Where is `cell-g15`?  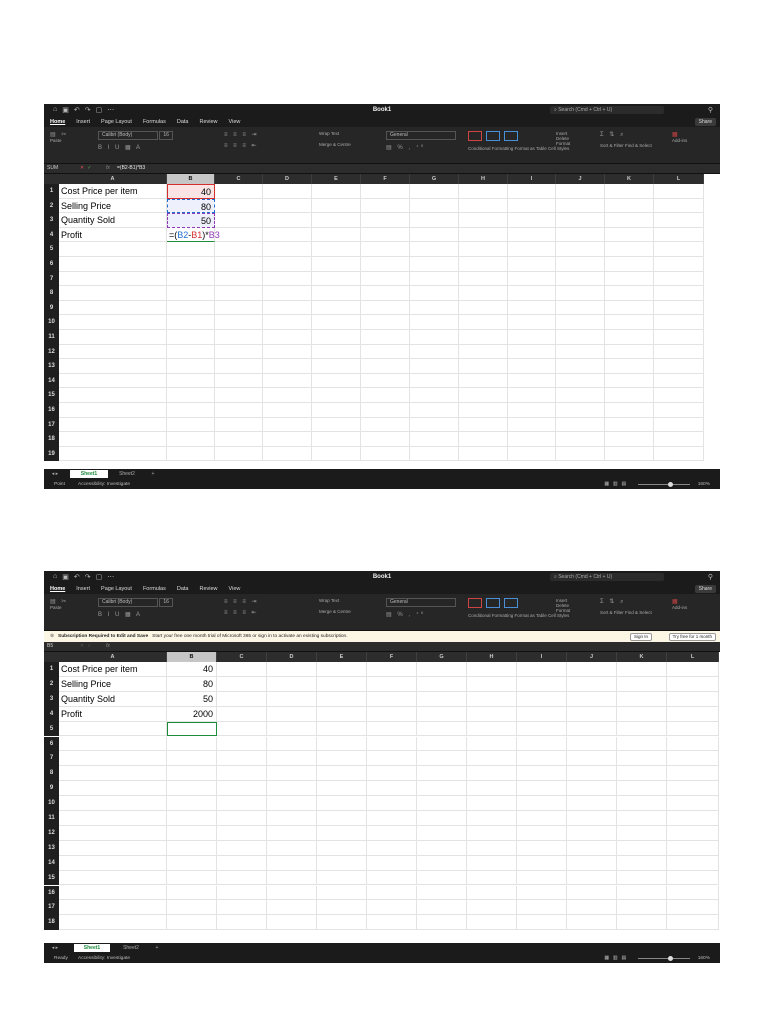
cell-g15 is located at coordinates (442, 878).